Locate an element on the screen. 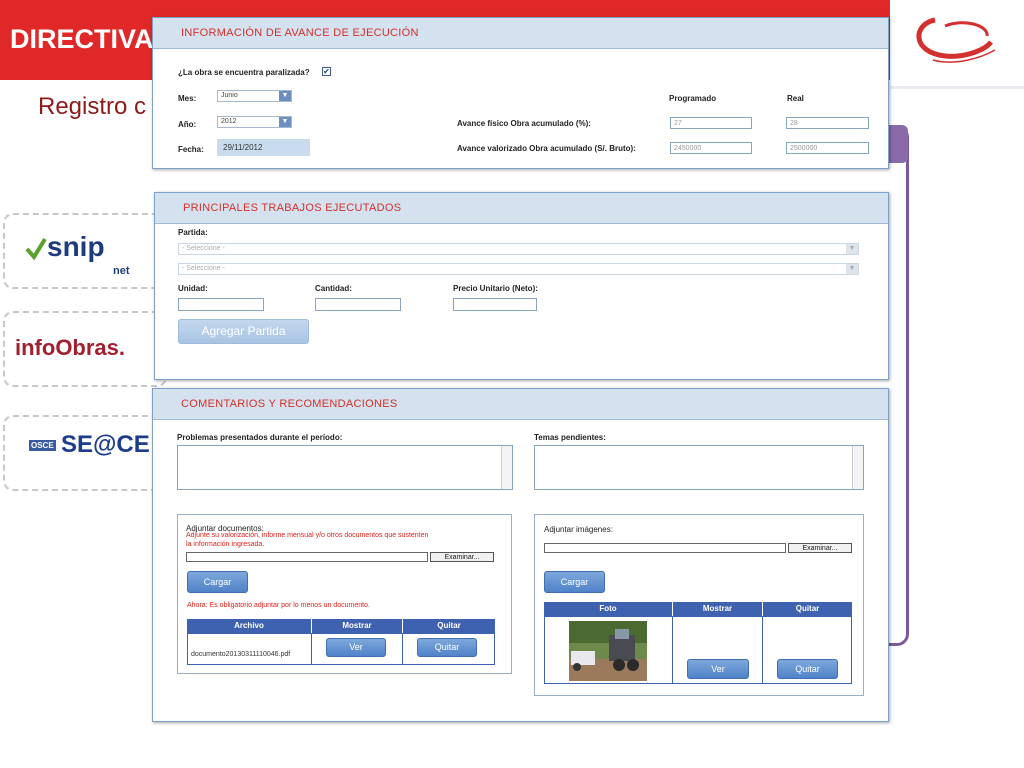  slide-title: DIRECTIVA is located at coordinates (82, 39).